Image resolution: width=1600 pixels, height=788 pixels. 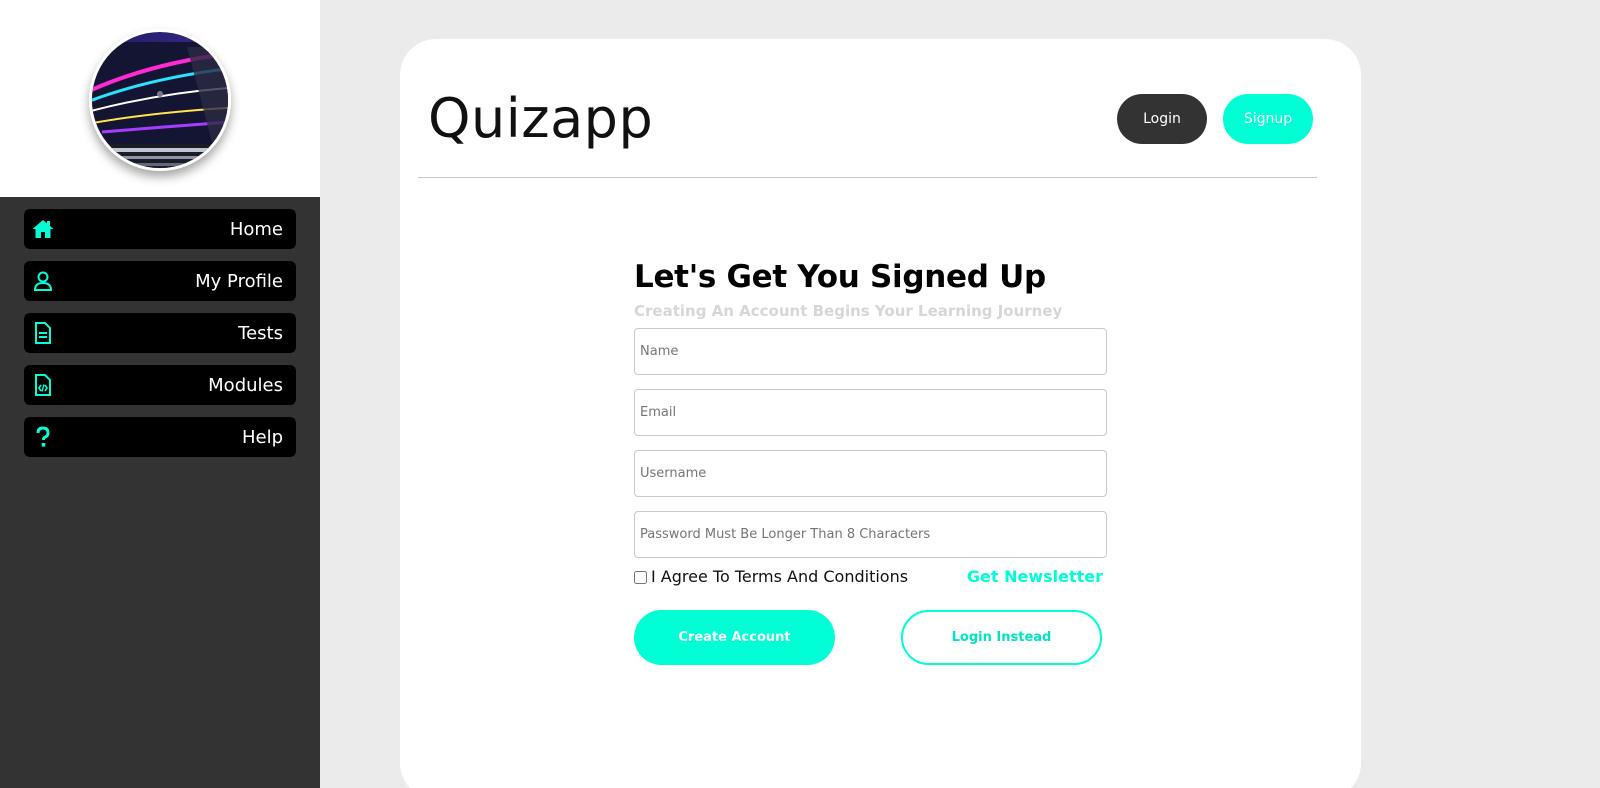 I want to click on sidebar-item-label: Home, so click(x=256, y=229).